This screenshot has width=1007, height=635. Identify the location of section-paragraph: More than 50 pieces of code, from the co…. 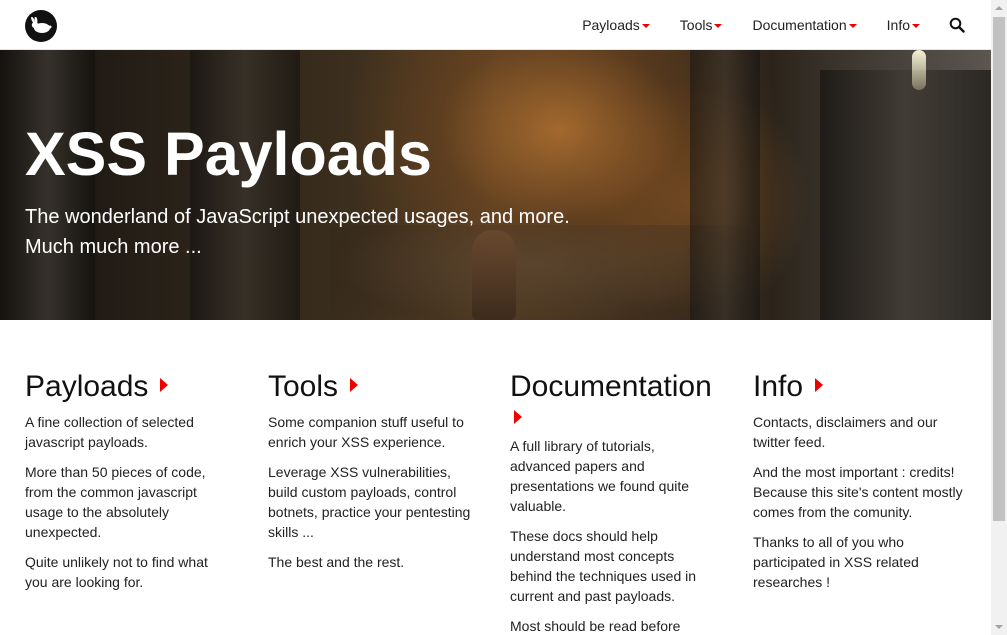
(115, 502).